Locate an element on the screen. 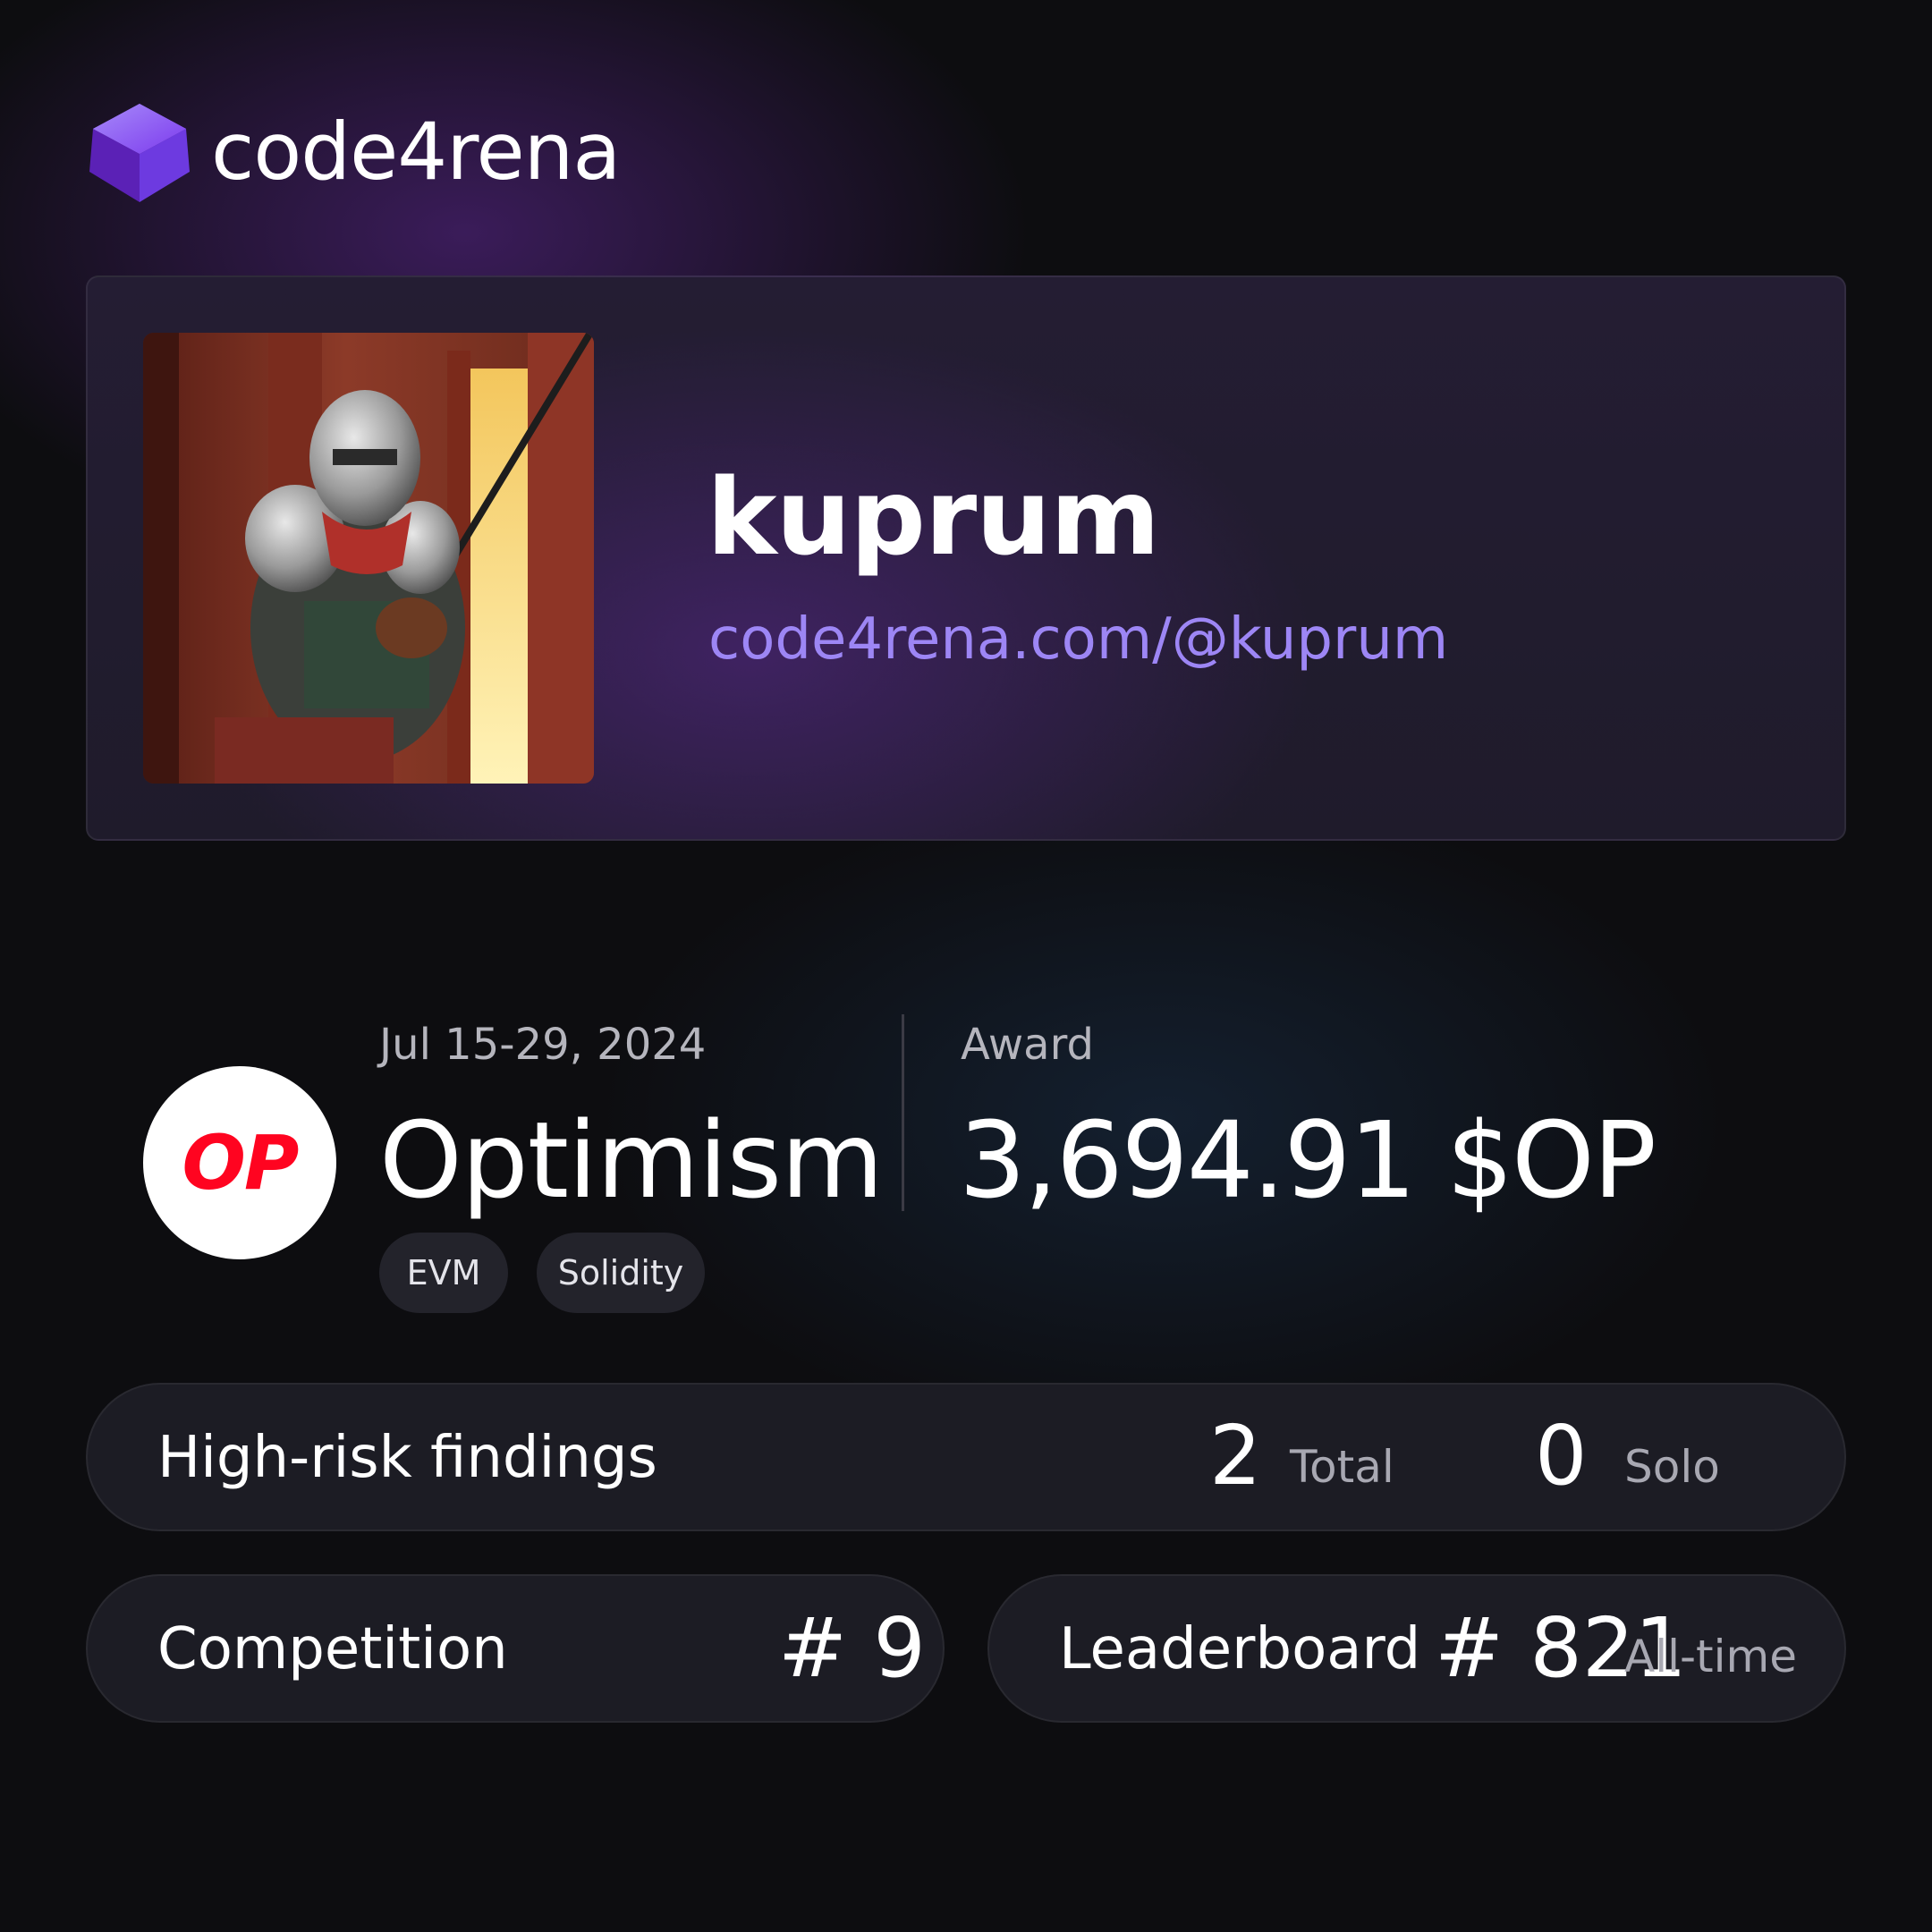 This screenshot has width=1932, height=1932. brand-name: code4rena is located at coordinates (416, 152).